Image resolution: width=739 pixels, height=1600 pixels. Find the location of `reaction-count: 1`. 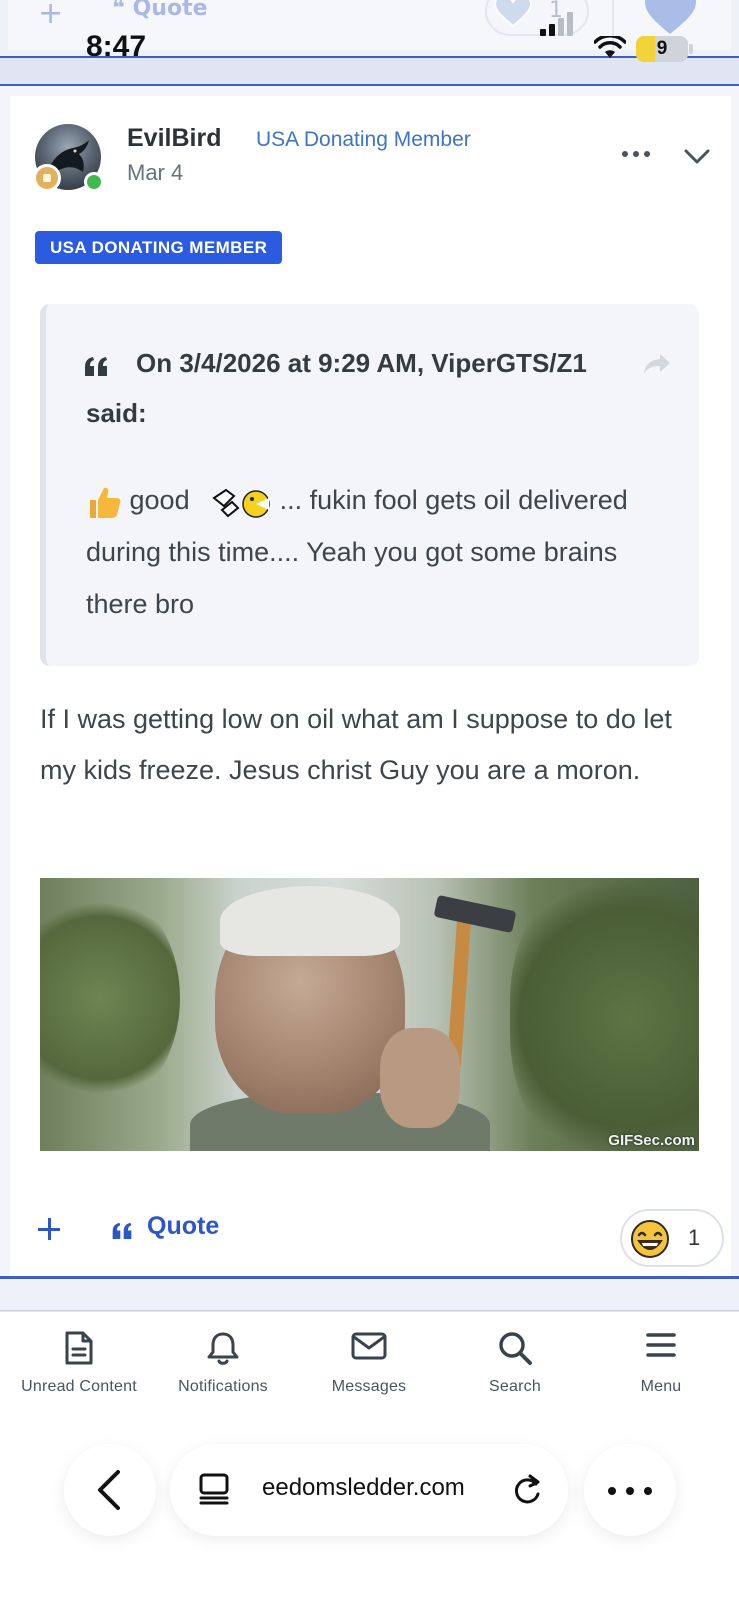

reaction-count: 1 is located at coordinates (694, 1237).